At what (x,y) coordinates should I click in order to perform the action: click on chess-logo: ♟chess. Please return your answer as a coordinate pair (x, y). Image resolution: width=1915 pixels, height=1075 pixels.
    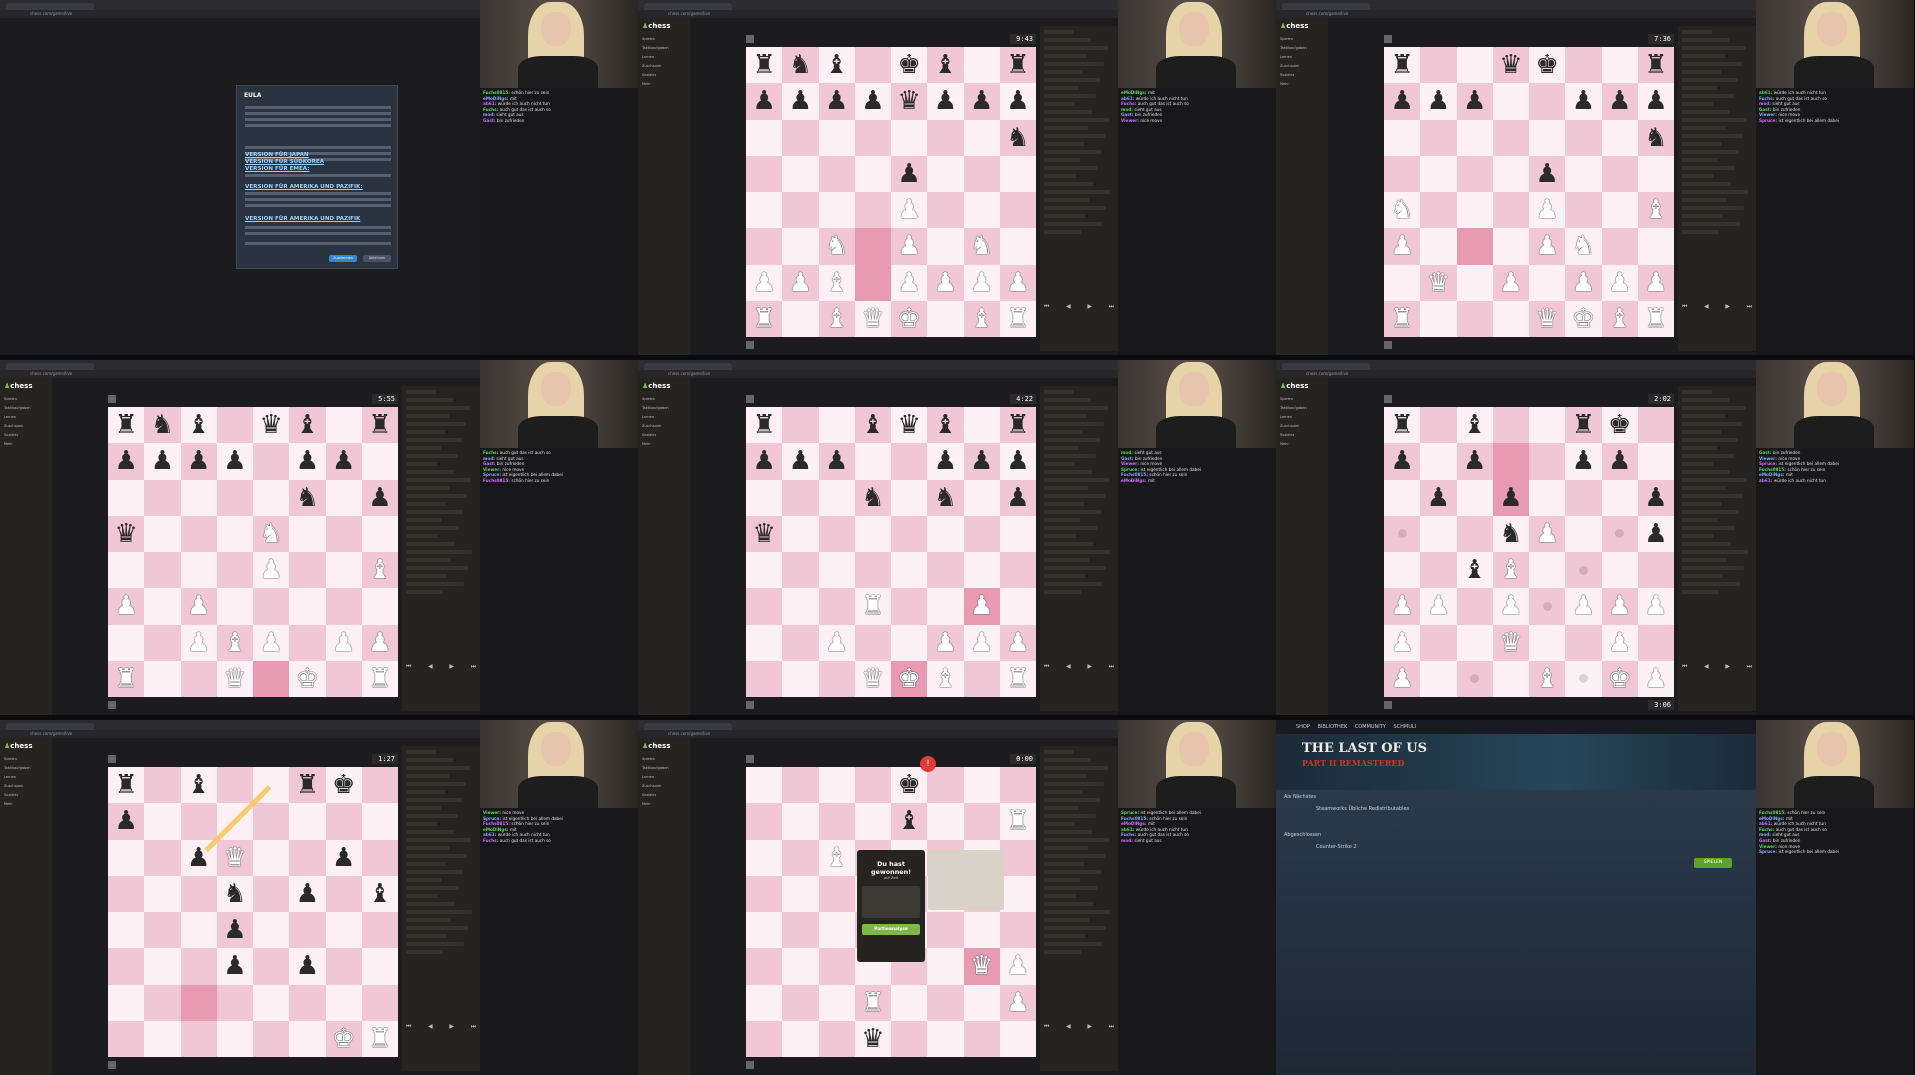
    Looking at the image, I should click on (1294, 386).